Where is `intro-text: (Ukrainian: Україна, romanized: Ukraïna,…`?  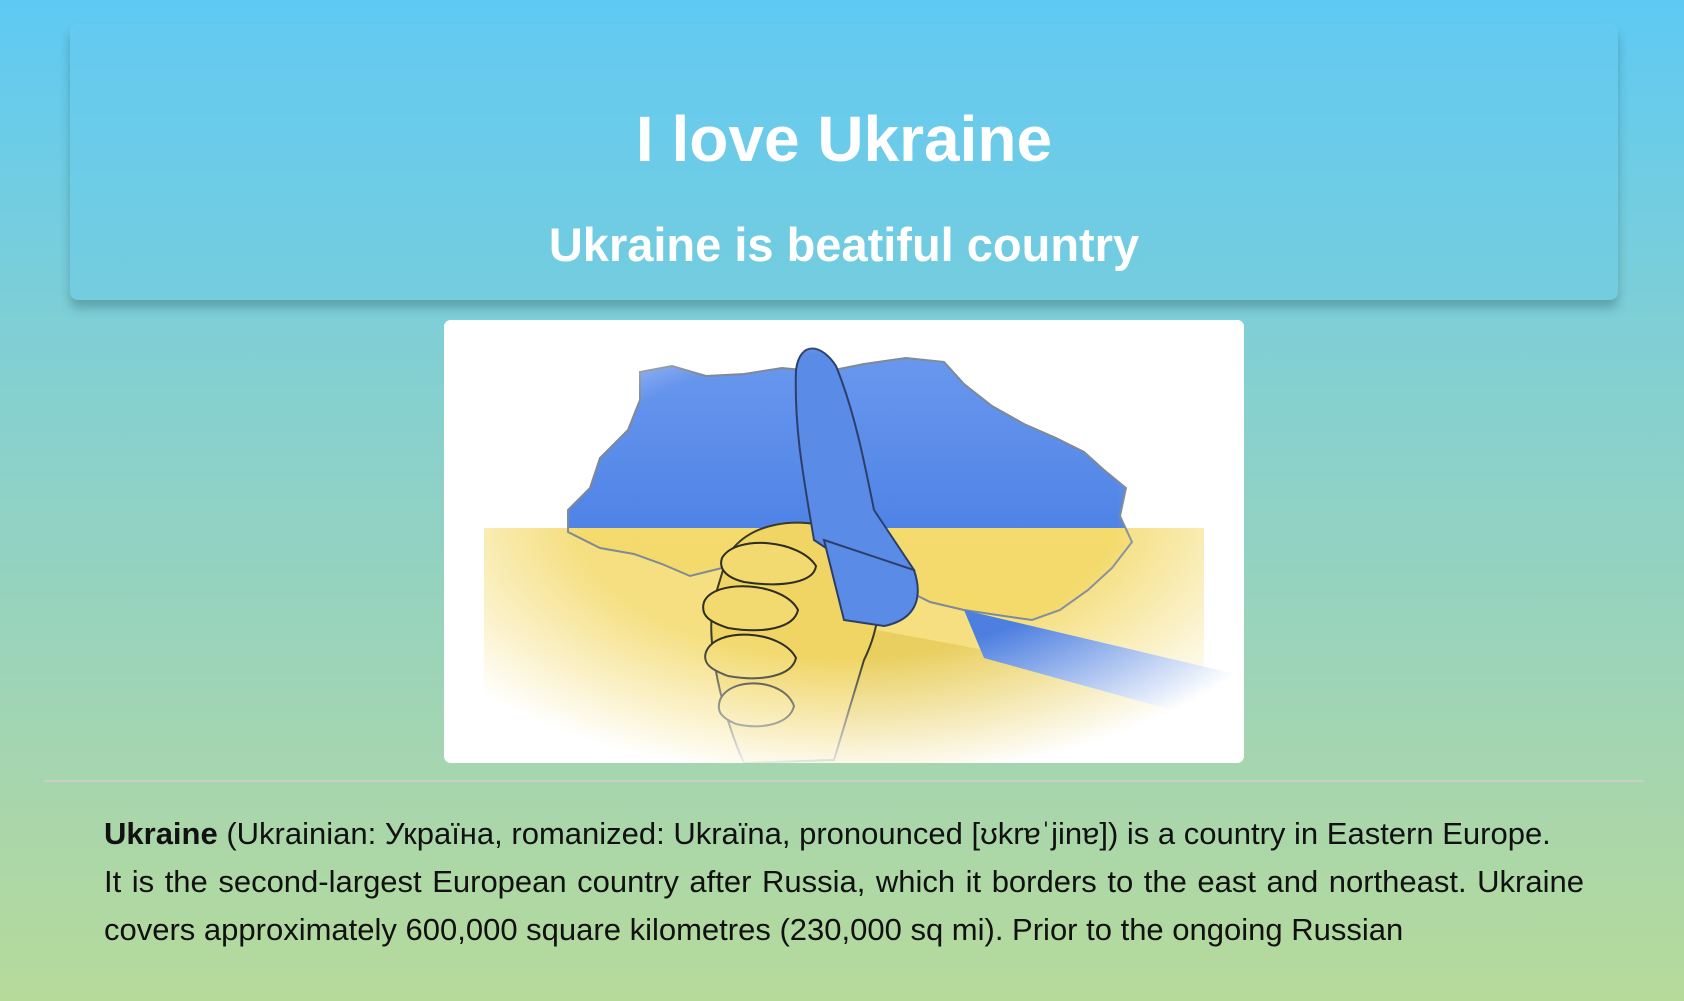
intro-text: (Ukrainian: Україна, romanized: Ukraïna,… is located at coordinates (884, 833).